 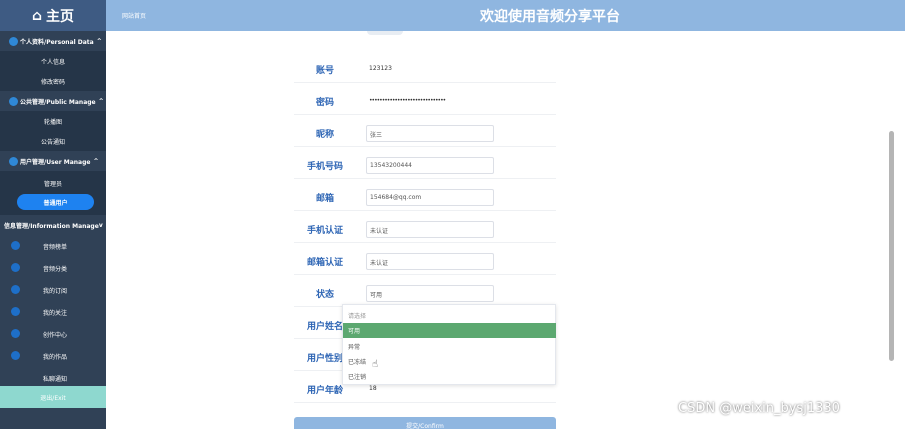 What do you see at coordinates (380, 68) in the screenshot?
I see `account-value: 123123` at bounding box center [380, 68].